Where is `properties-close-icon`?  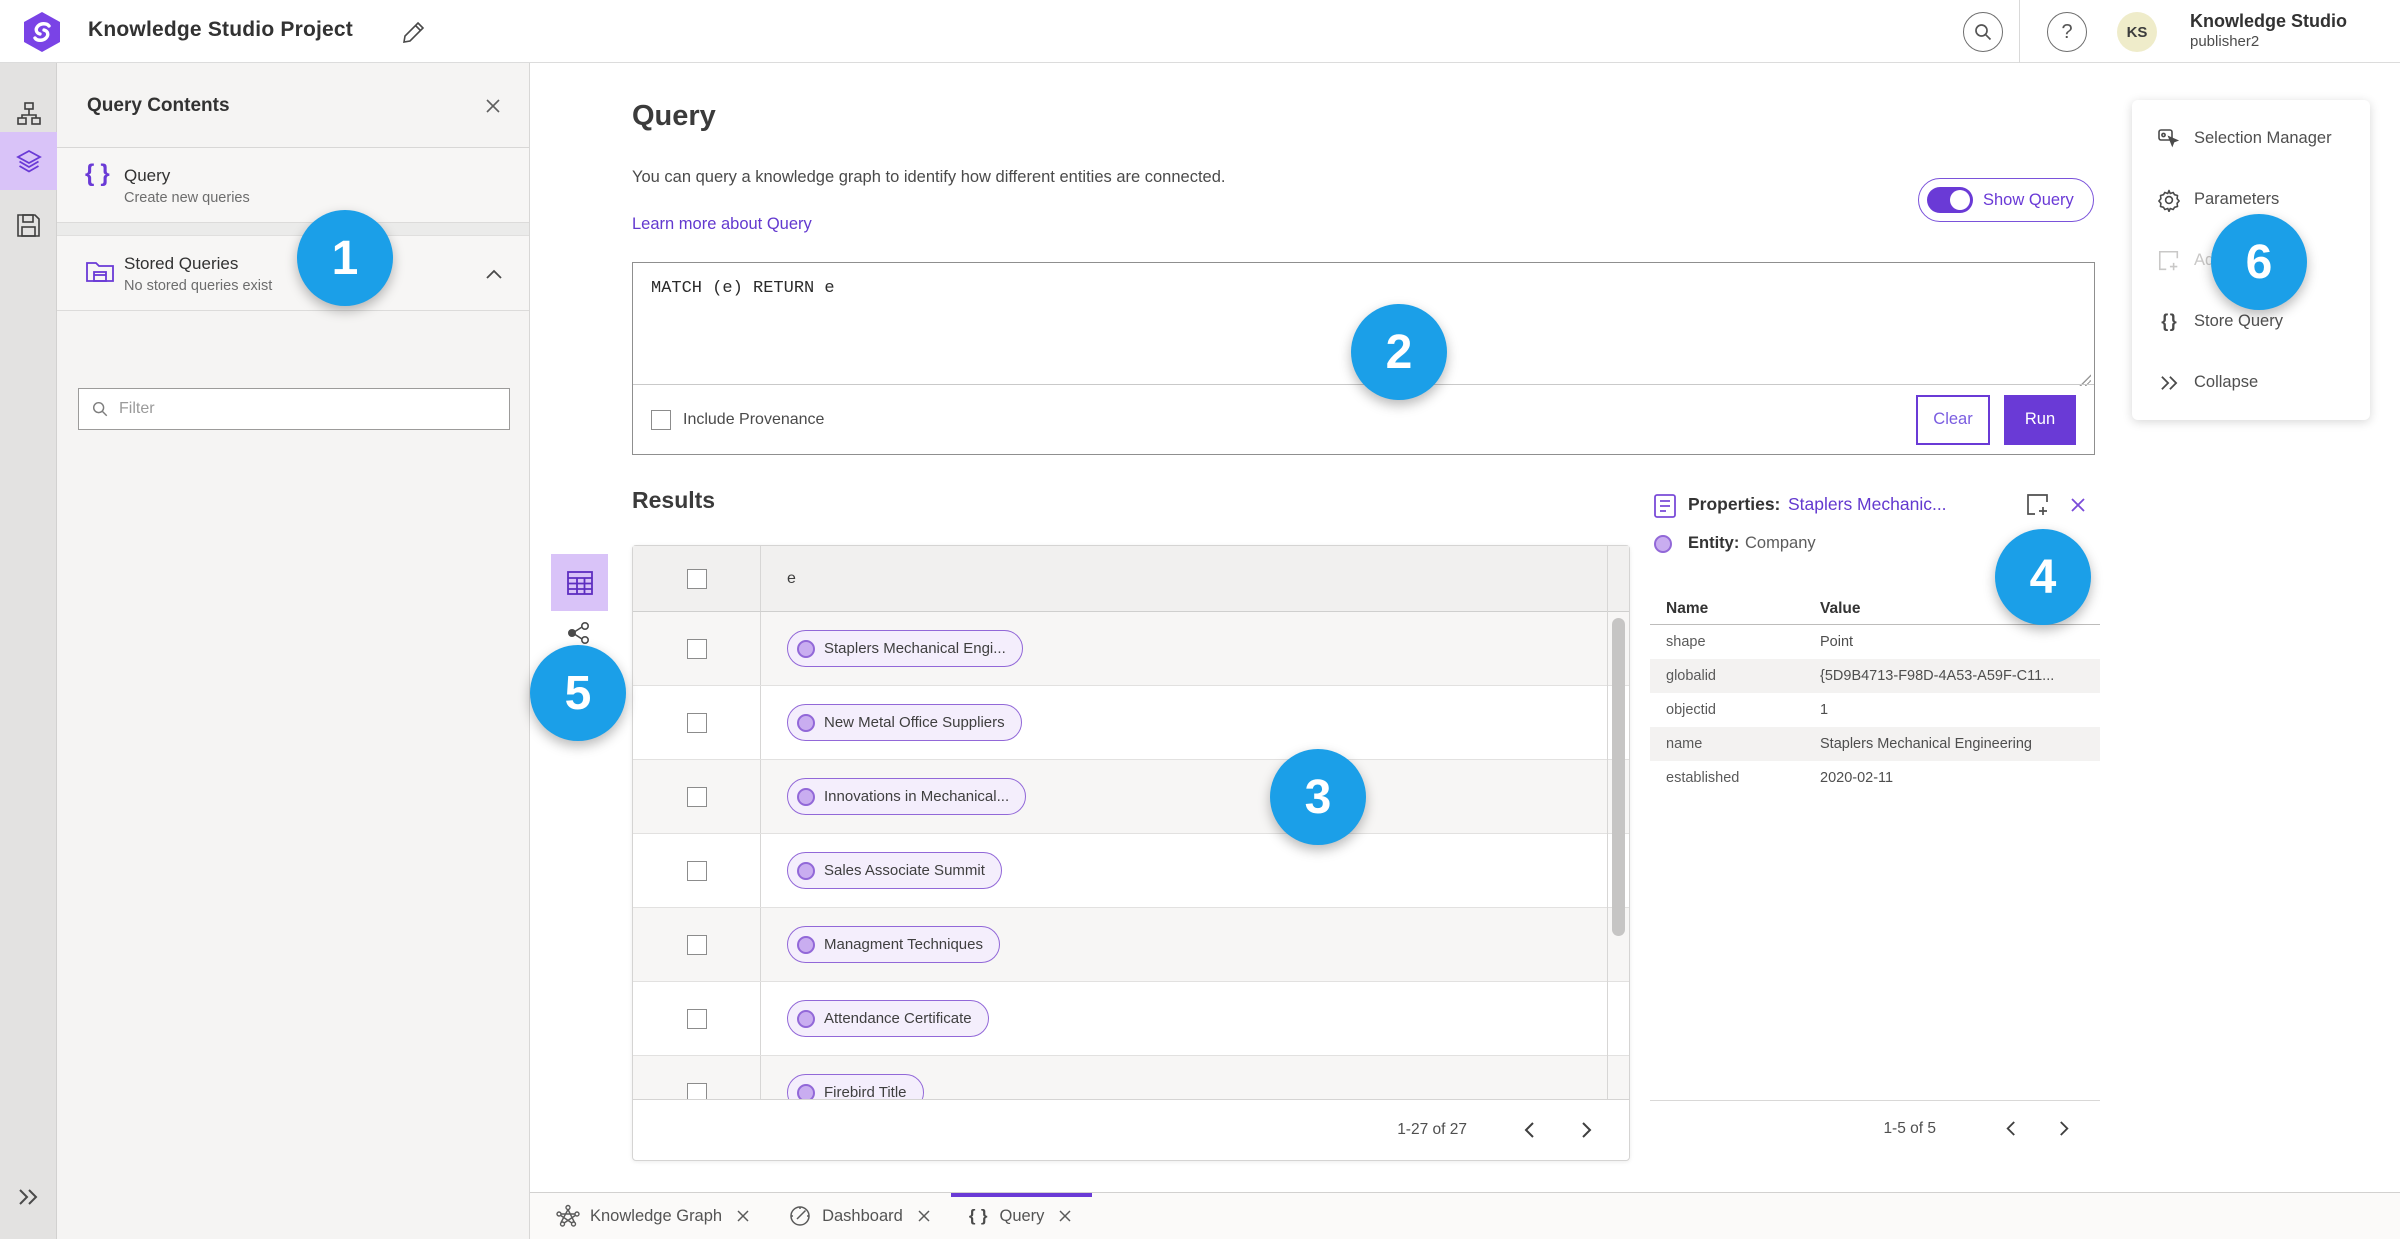 properties-close-icon is located at coordinates (2078, 505).